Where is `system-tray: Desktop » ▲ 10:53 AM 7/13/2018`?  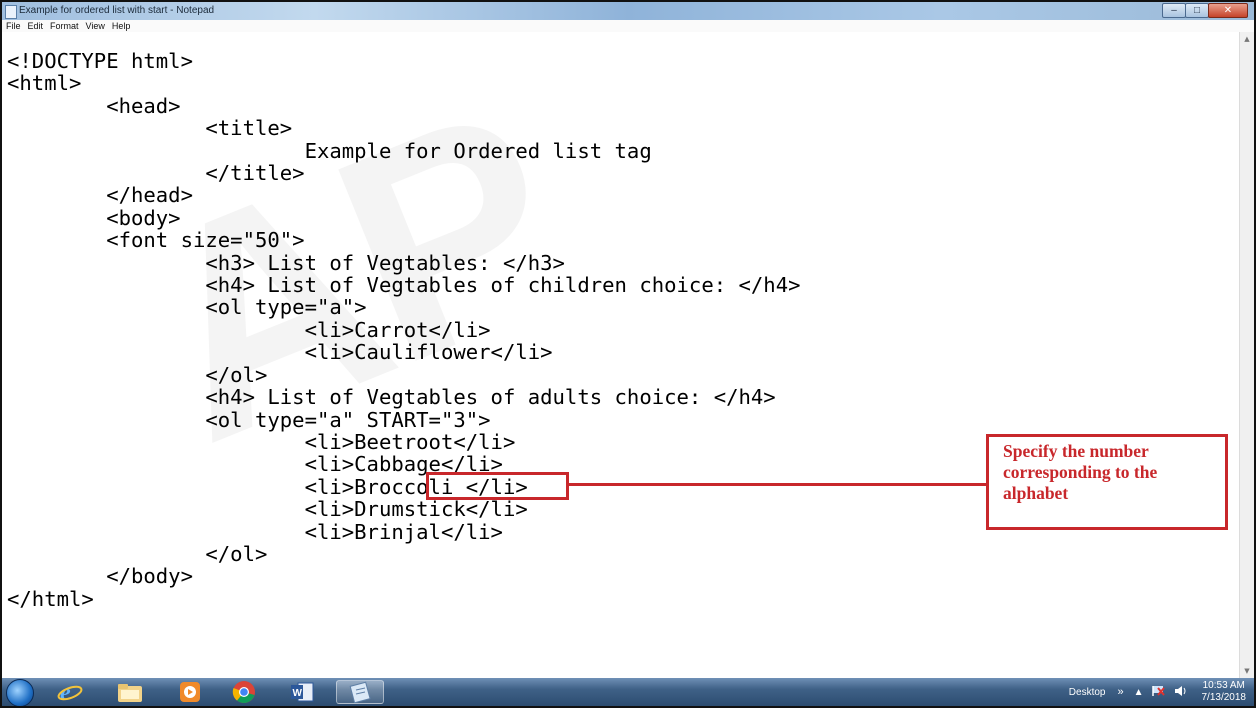 system-tray: Desktop » ▲ 10:53 AM 7/13/2018 is located at coordinates (1157, 692).